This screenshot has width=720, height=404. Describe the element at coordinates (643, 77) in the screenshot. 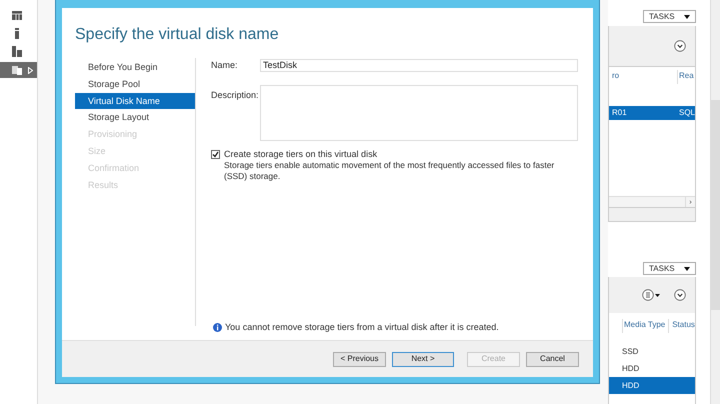

I see `column-header: ro` at that location.